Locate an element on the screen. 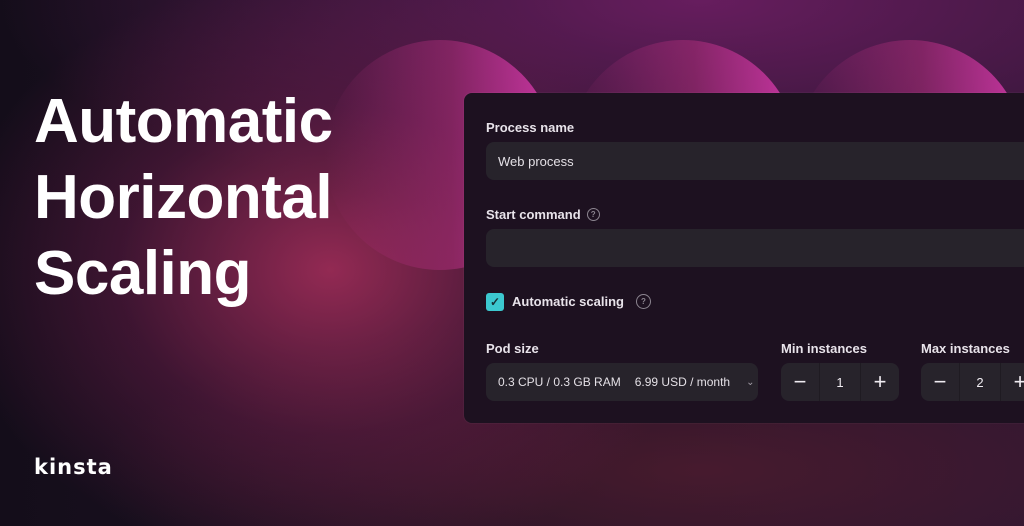 This screenshot has width=1024, height=526. min-instances-label: Min instances is located at coordinates (824, 348).